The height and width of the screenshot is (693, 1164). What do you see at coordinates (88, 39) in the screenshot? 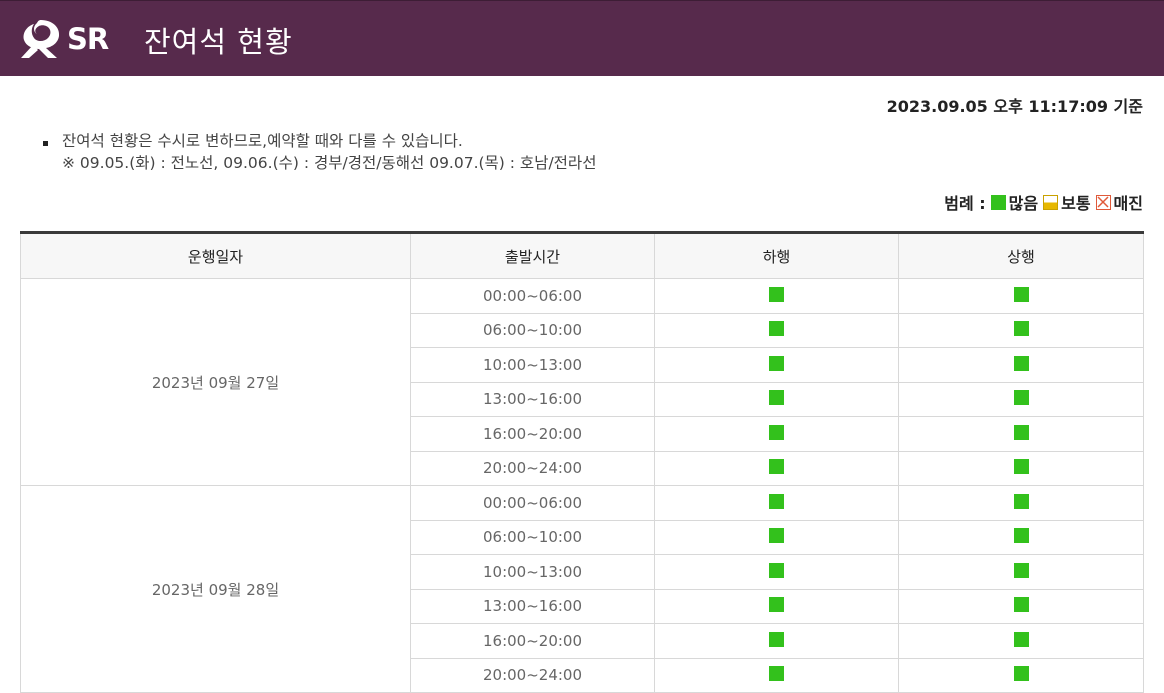
I see `logo-text: SR` at bounding box center [88, 39].